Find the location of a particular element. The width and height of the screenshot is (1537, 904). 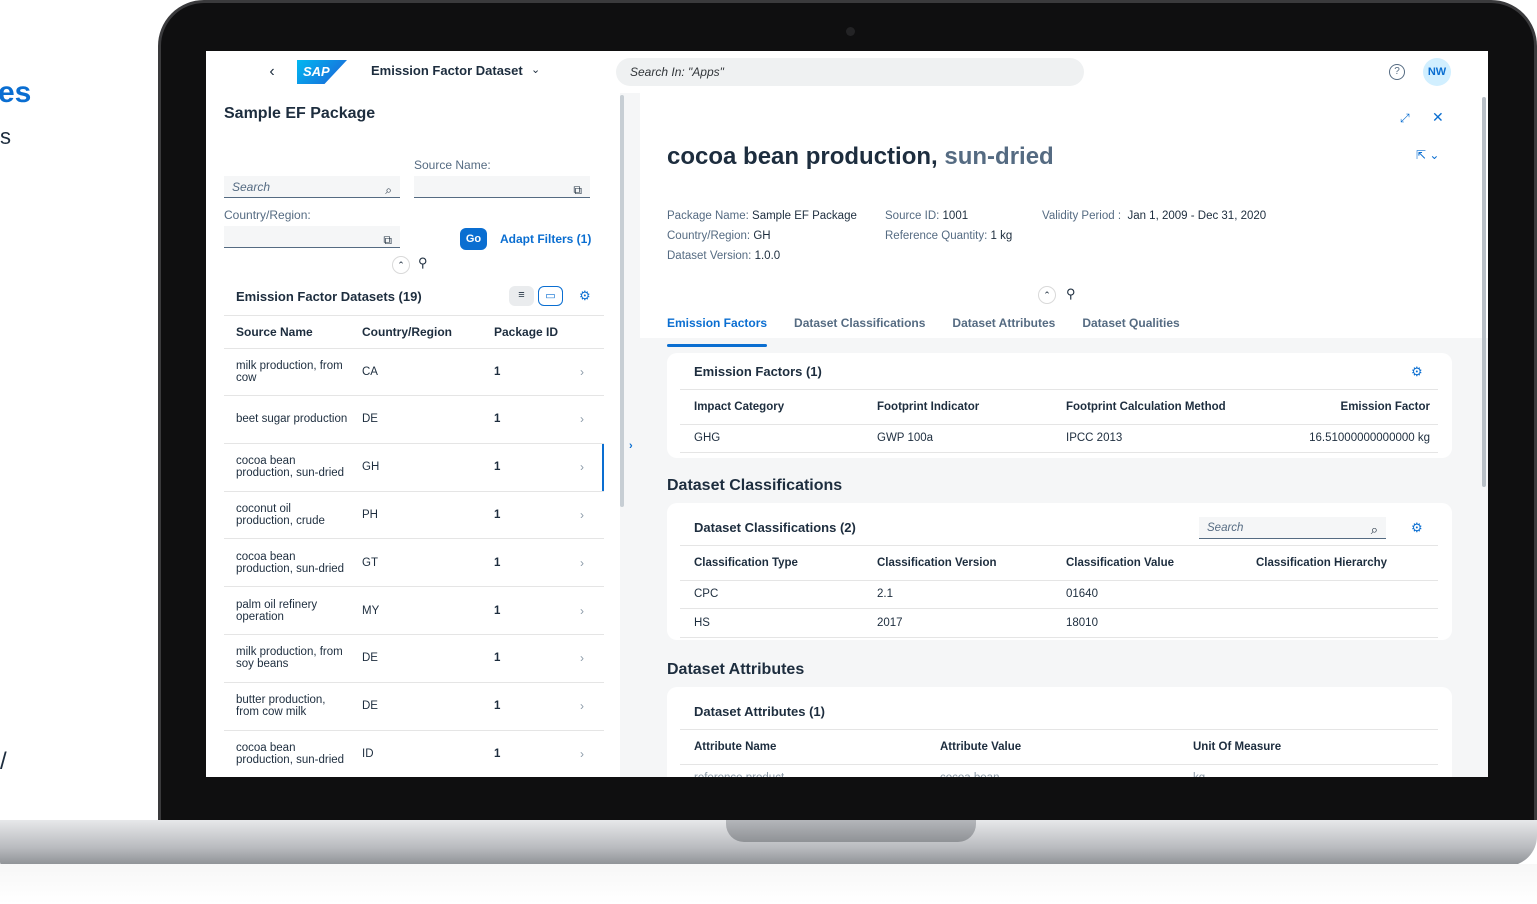

app-title: Emission Factor Dataset is located at coordinates (447, 70).